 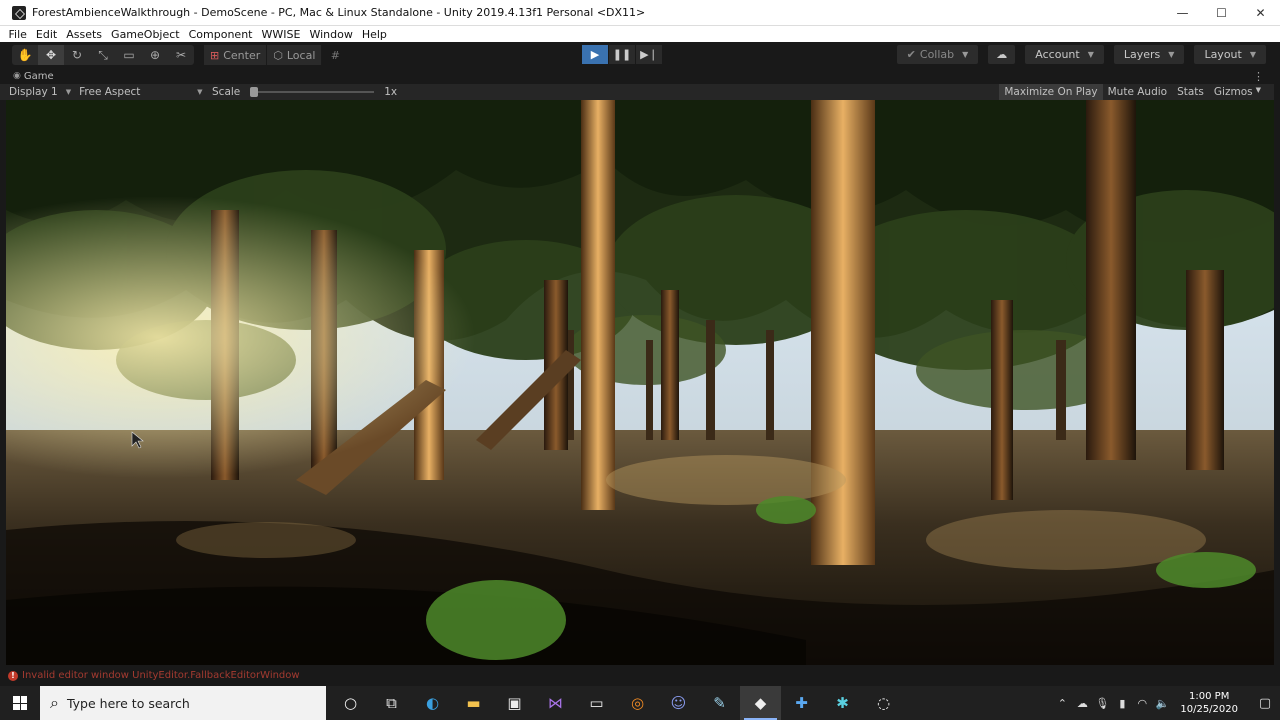 What do you see at coordinates (473, 703) in the screenshot?
I see `file-explorer-icon: ▬` at bounding box center [473, 703].